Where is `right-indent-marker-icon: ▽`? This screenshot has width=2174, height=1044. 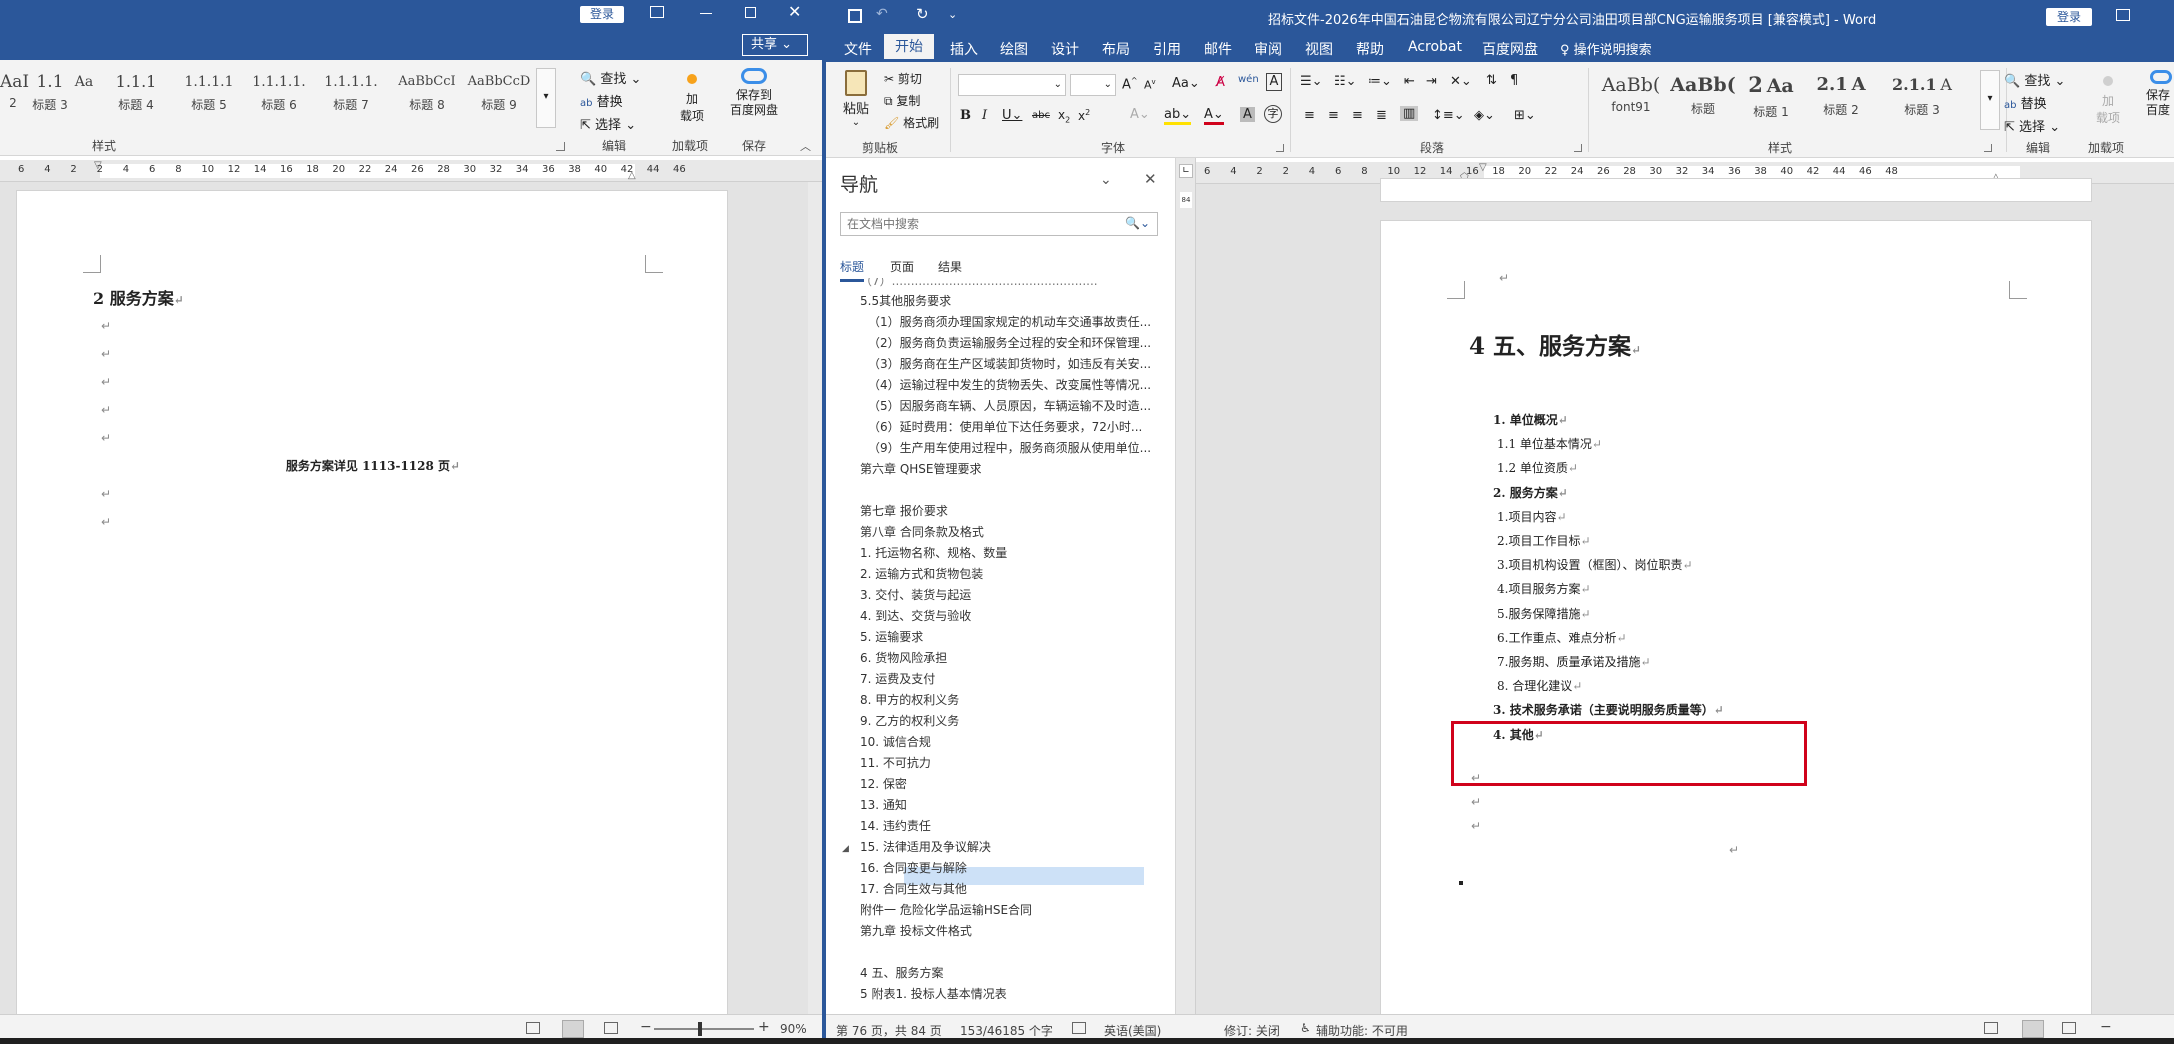
right-indent-marker-icon: ▽ is located at coordinates (1483, 167).